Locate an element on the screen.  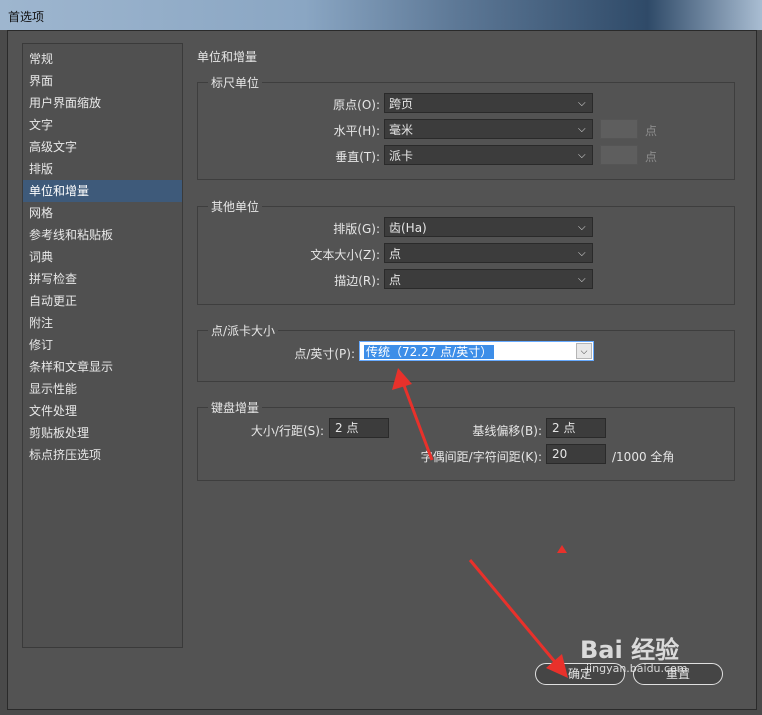
triangle-mark is located at coordinates (562, 549).